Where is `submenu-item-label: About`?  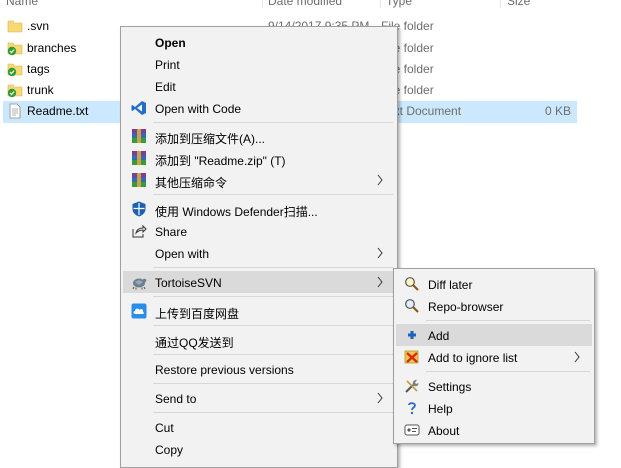
submenu-item-label: About is located at coordinates (444, 431).